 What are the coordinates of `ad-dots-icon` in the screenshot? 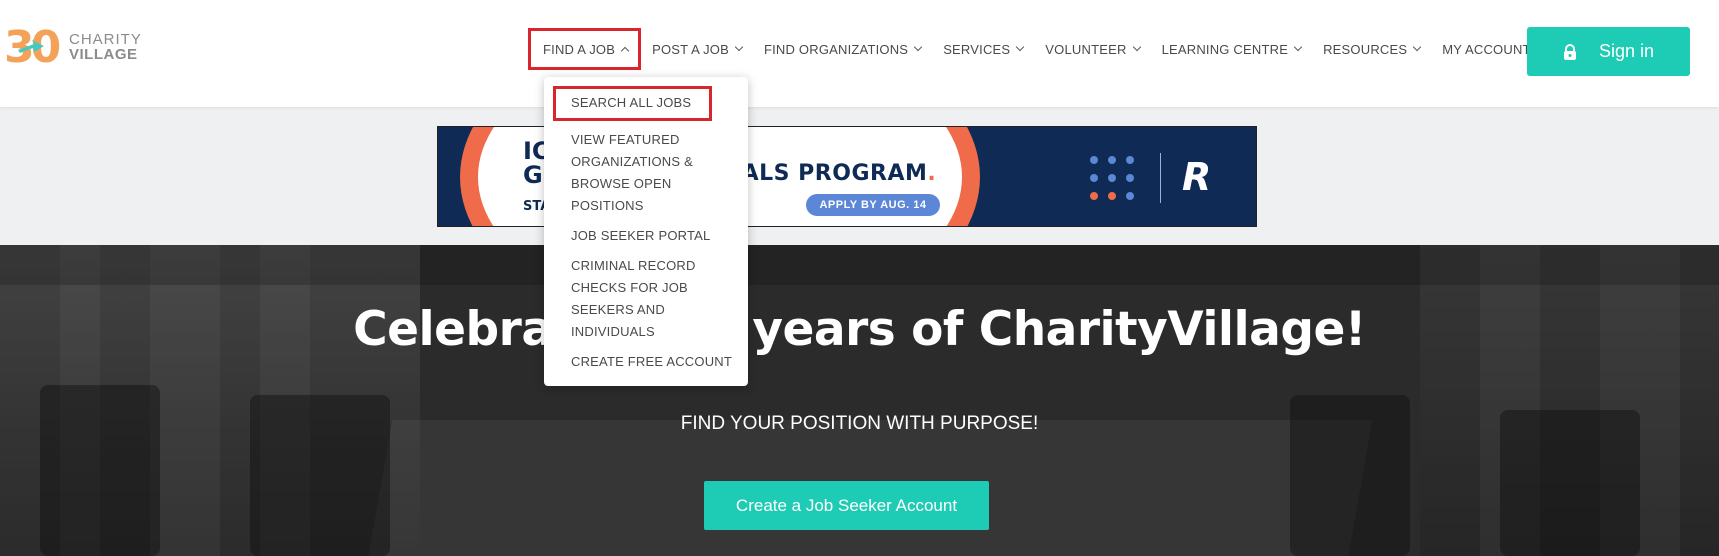 It's located at (1113, 179).